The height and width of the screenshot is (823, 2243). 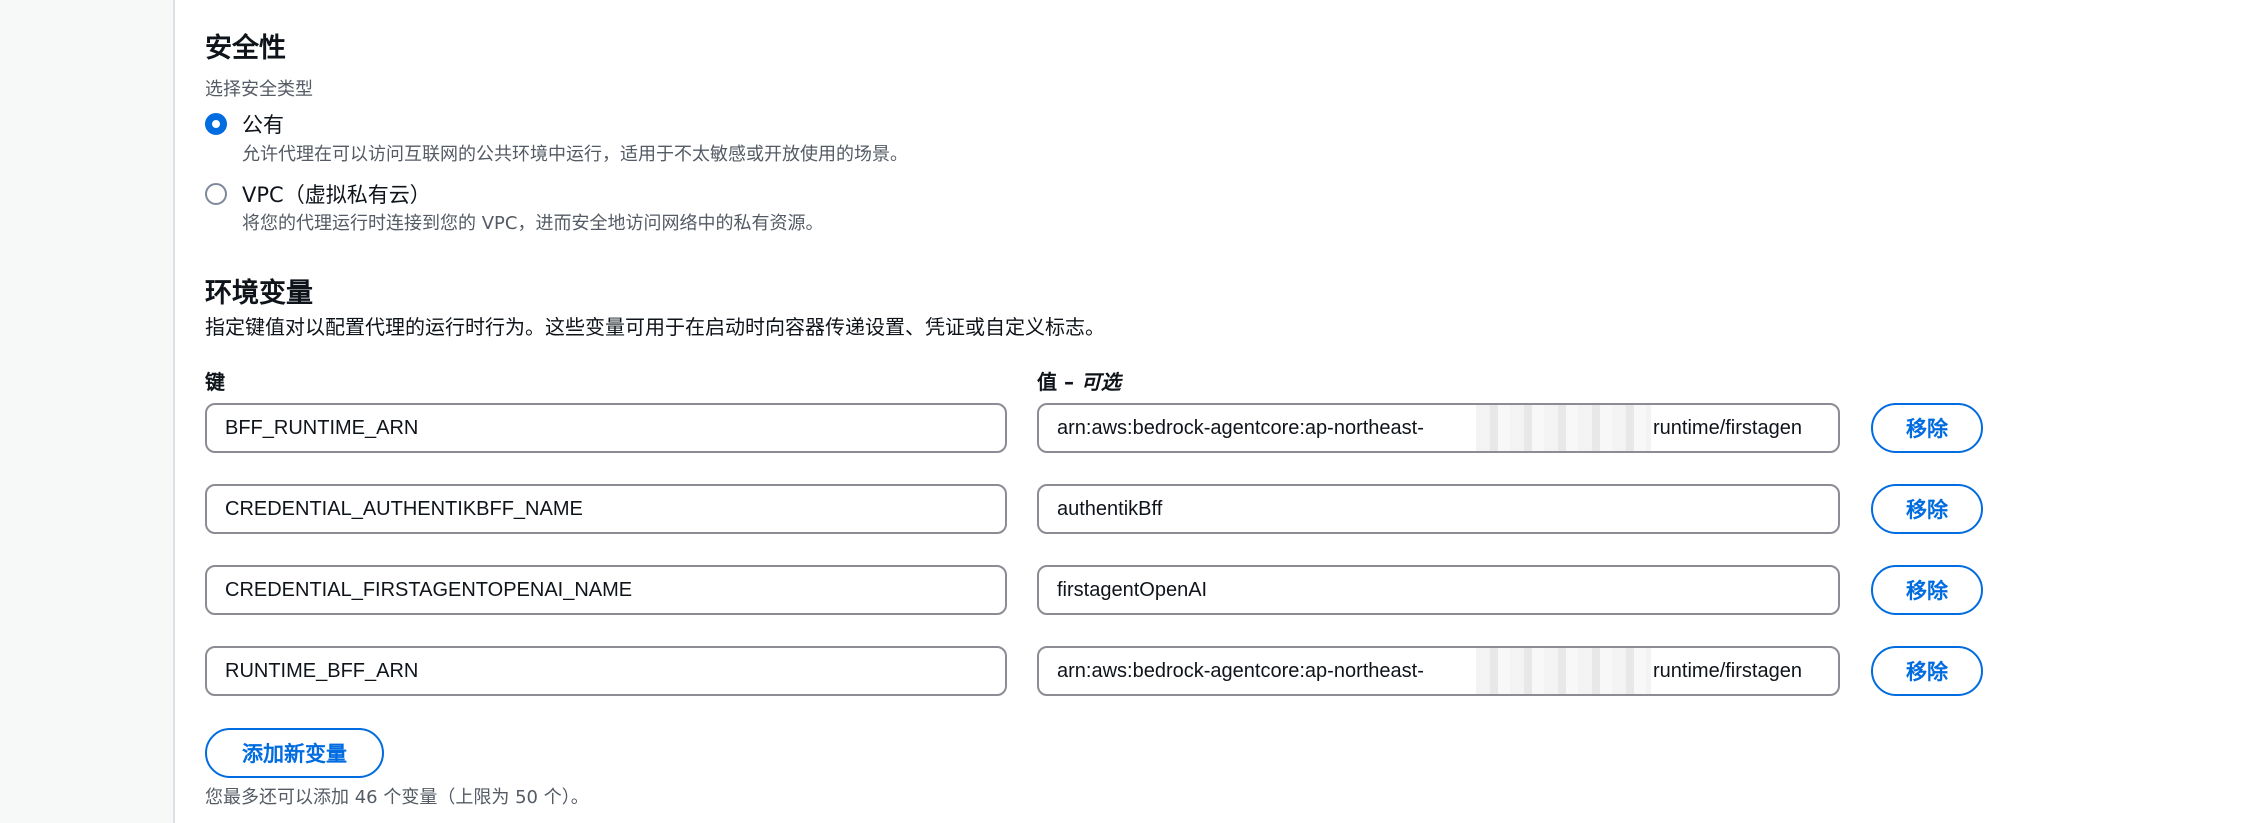 What do you see at coordinates (1927, 509) in the screenshot?
I see `remove-button-2: 移除` at bounding box center [1927, 509].